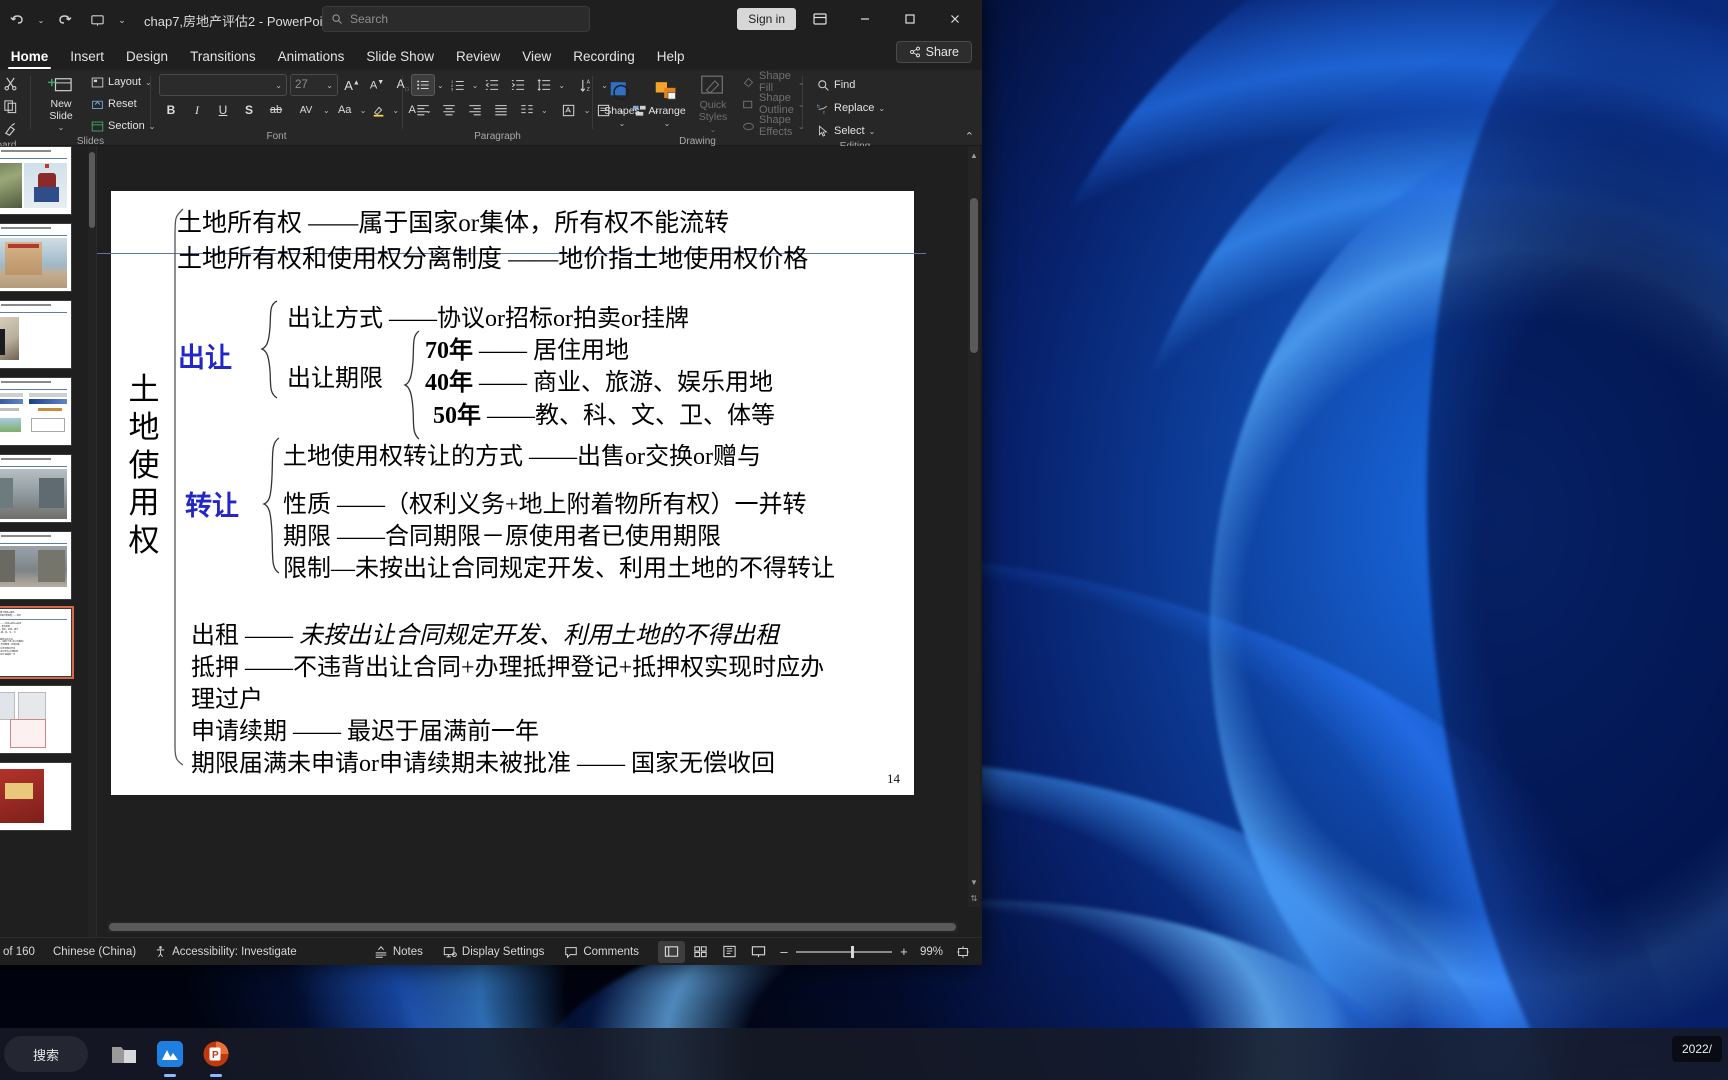 The image size is (1728, 1080). Describe the element at coordinates (29, 58) in the screenshot. I see `tab-home: Home` at that location.